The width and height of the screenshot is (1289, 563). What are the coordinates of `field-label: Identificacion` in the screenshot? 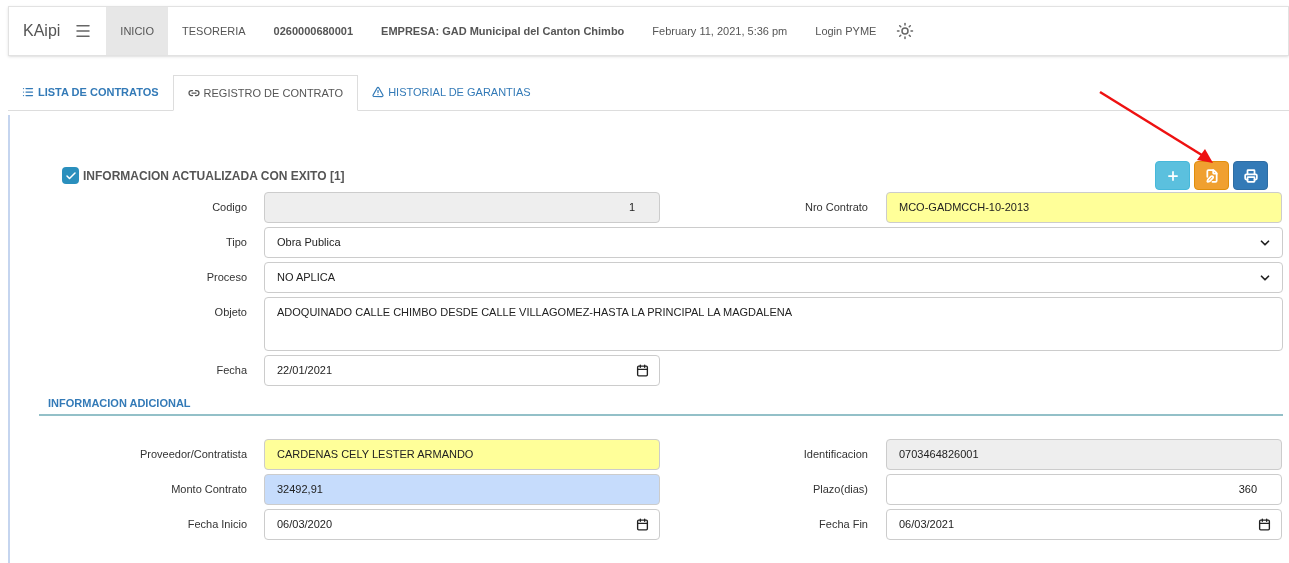 It's located at (835, 453).